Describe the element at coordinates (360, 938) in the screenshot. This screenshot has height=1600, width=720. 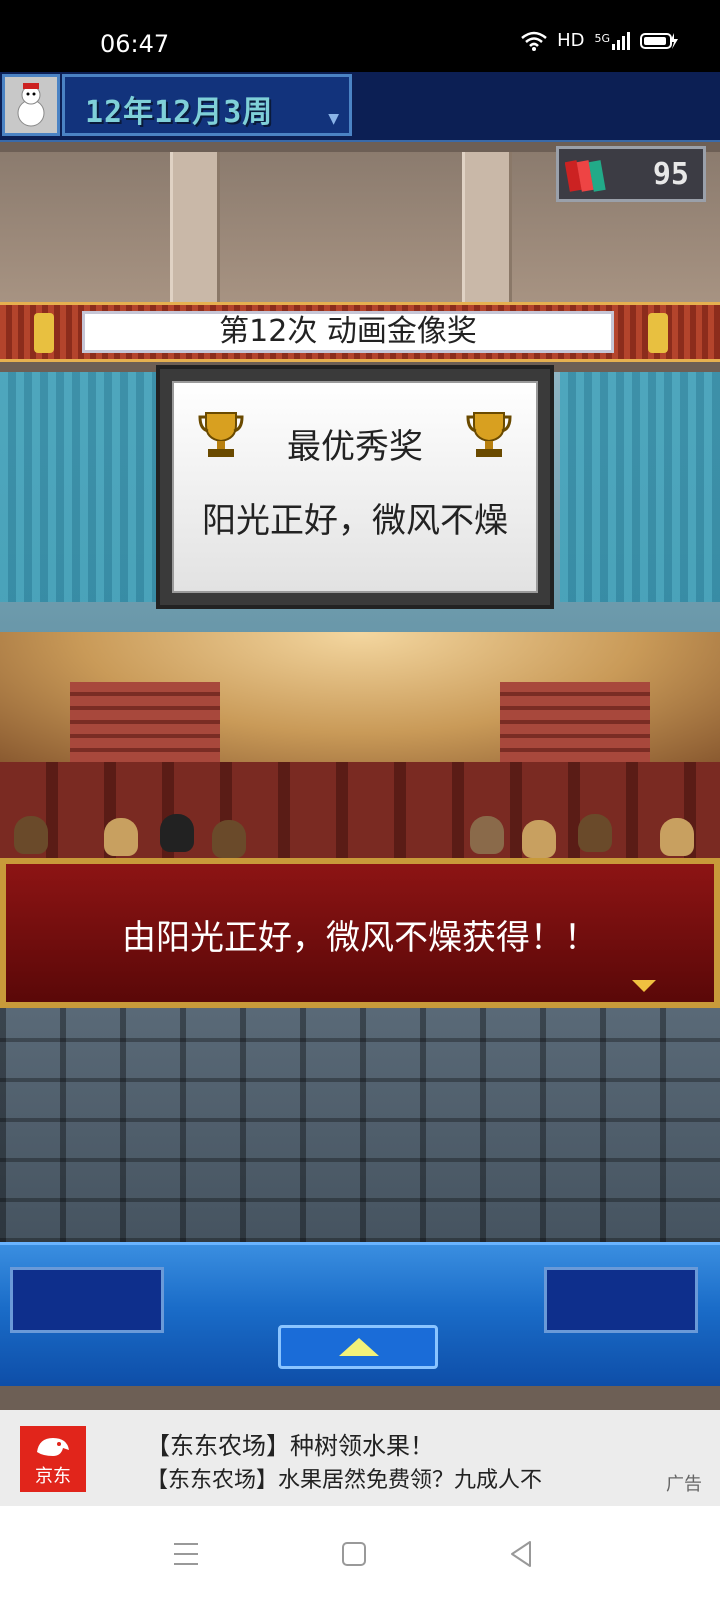
I see `dialog-text: 由阳光正好，微风不燥获得！！` at that location.